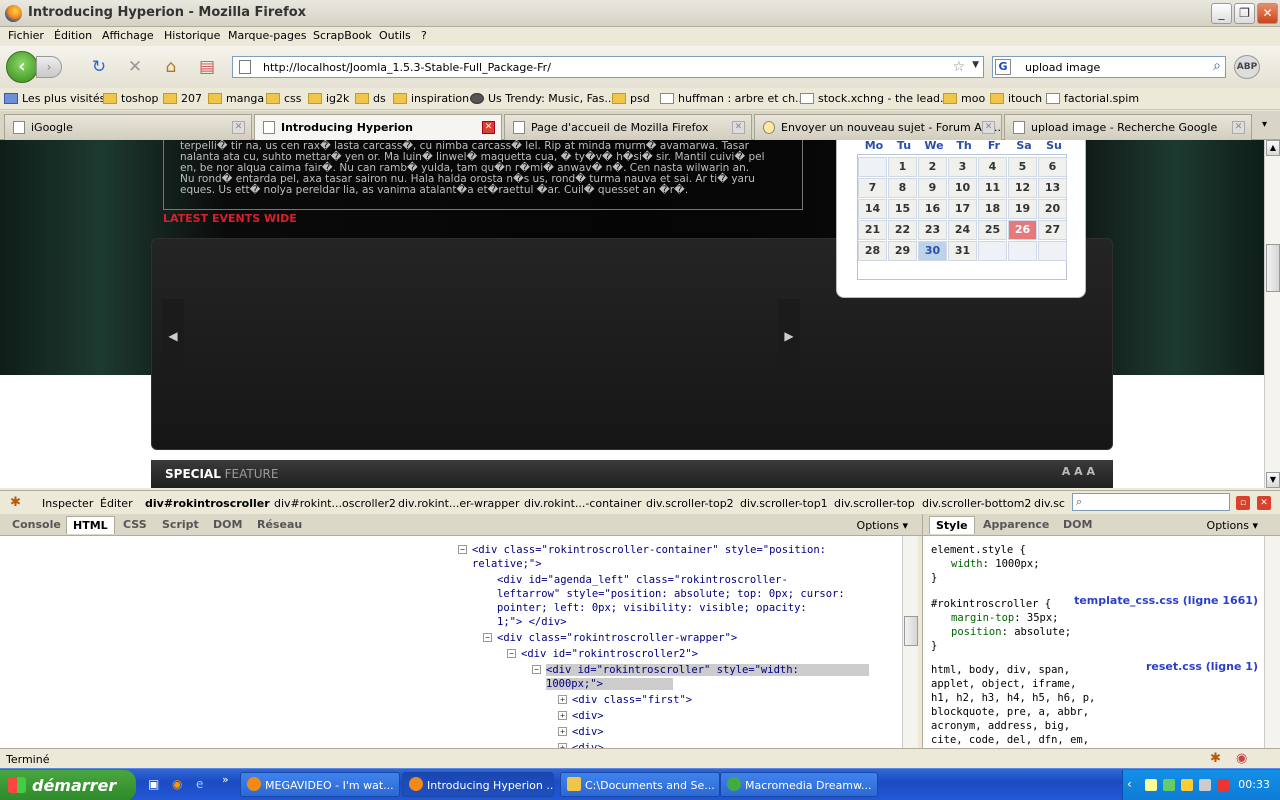  What do you see at coordinates (962, 167) in the screenshot?
I see `calendar-day: 3` at bounding box center [962, 167].